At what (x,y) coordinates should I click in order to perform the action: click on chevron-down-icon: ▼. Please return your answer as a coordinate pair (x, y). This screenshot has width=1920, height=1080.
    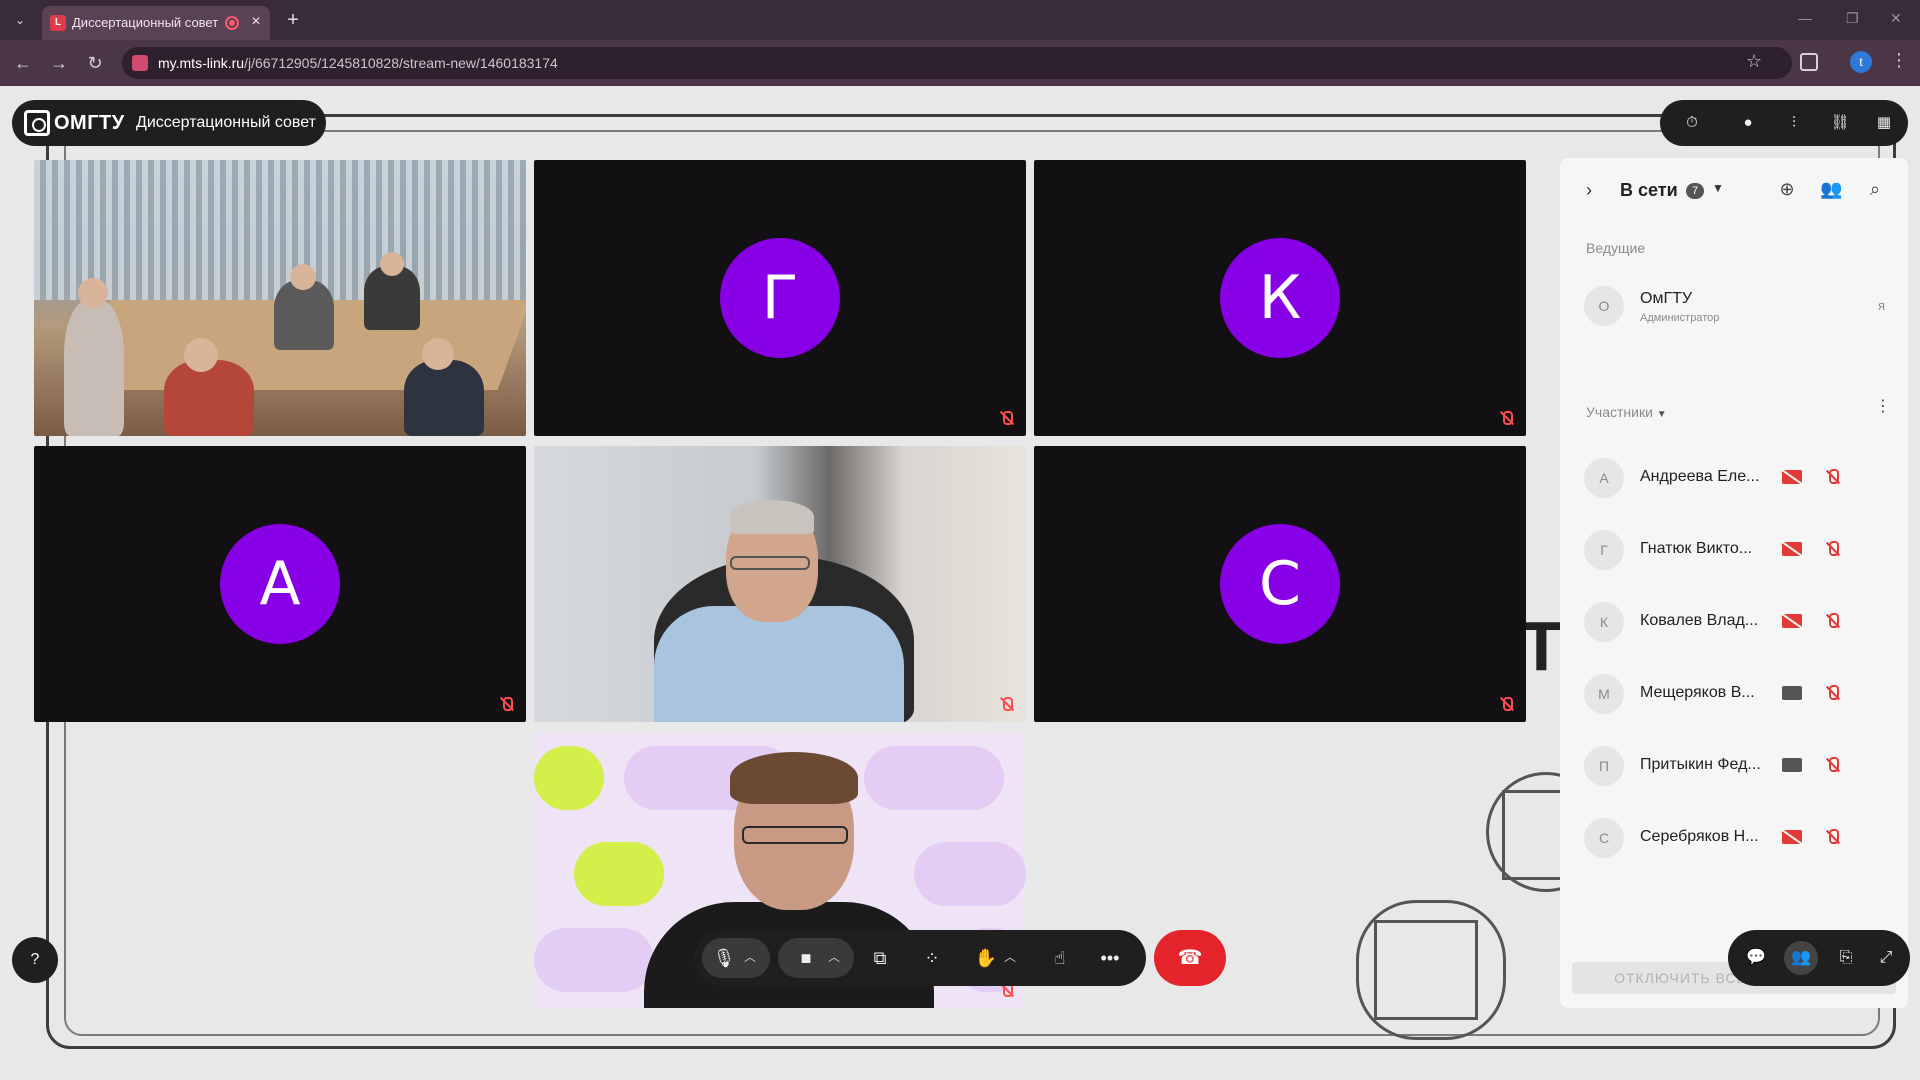
    Looking at the image, I should click on (1718, 188).